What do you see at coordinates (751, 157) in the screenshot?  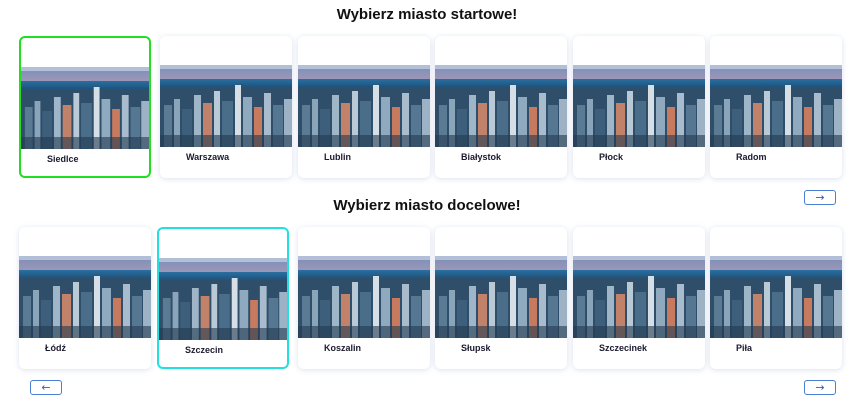 I see `city-card-label: Radom` at bounding box center [751, 157].